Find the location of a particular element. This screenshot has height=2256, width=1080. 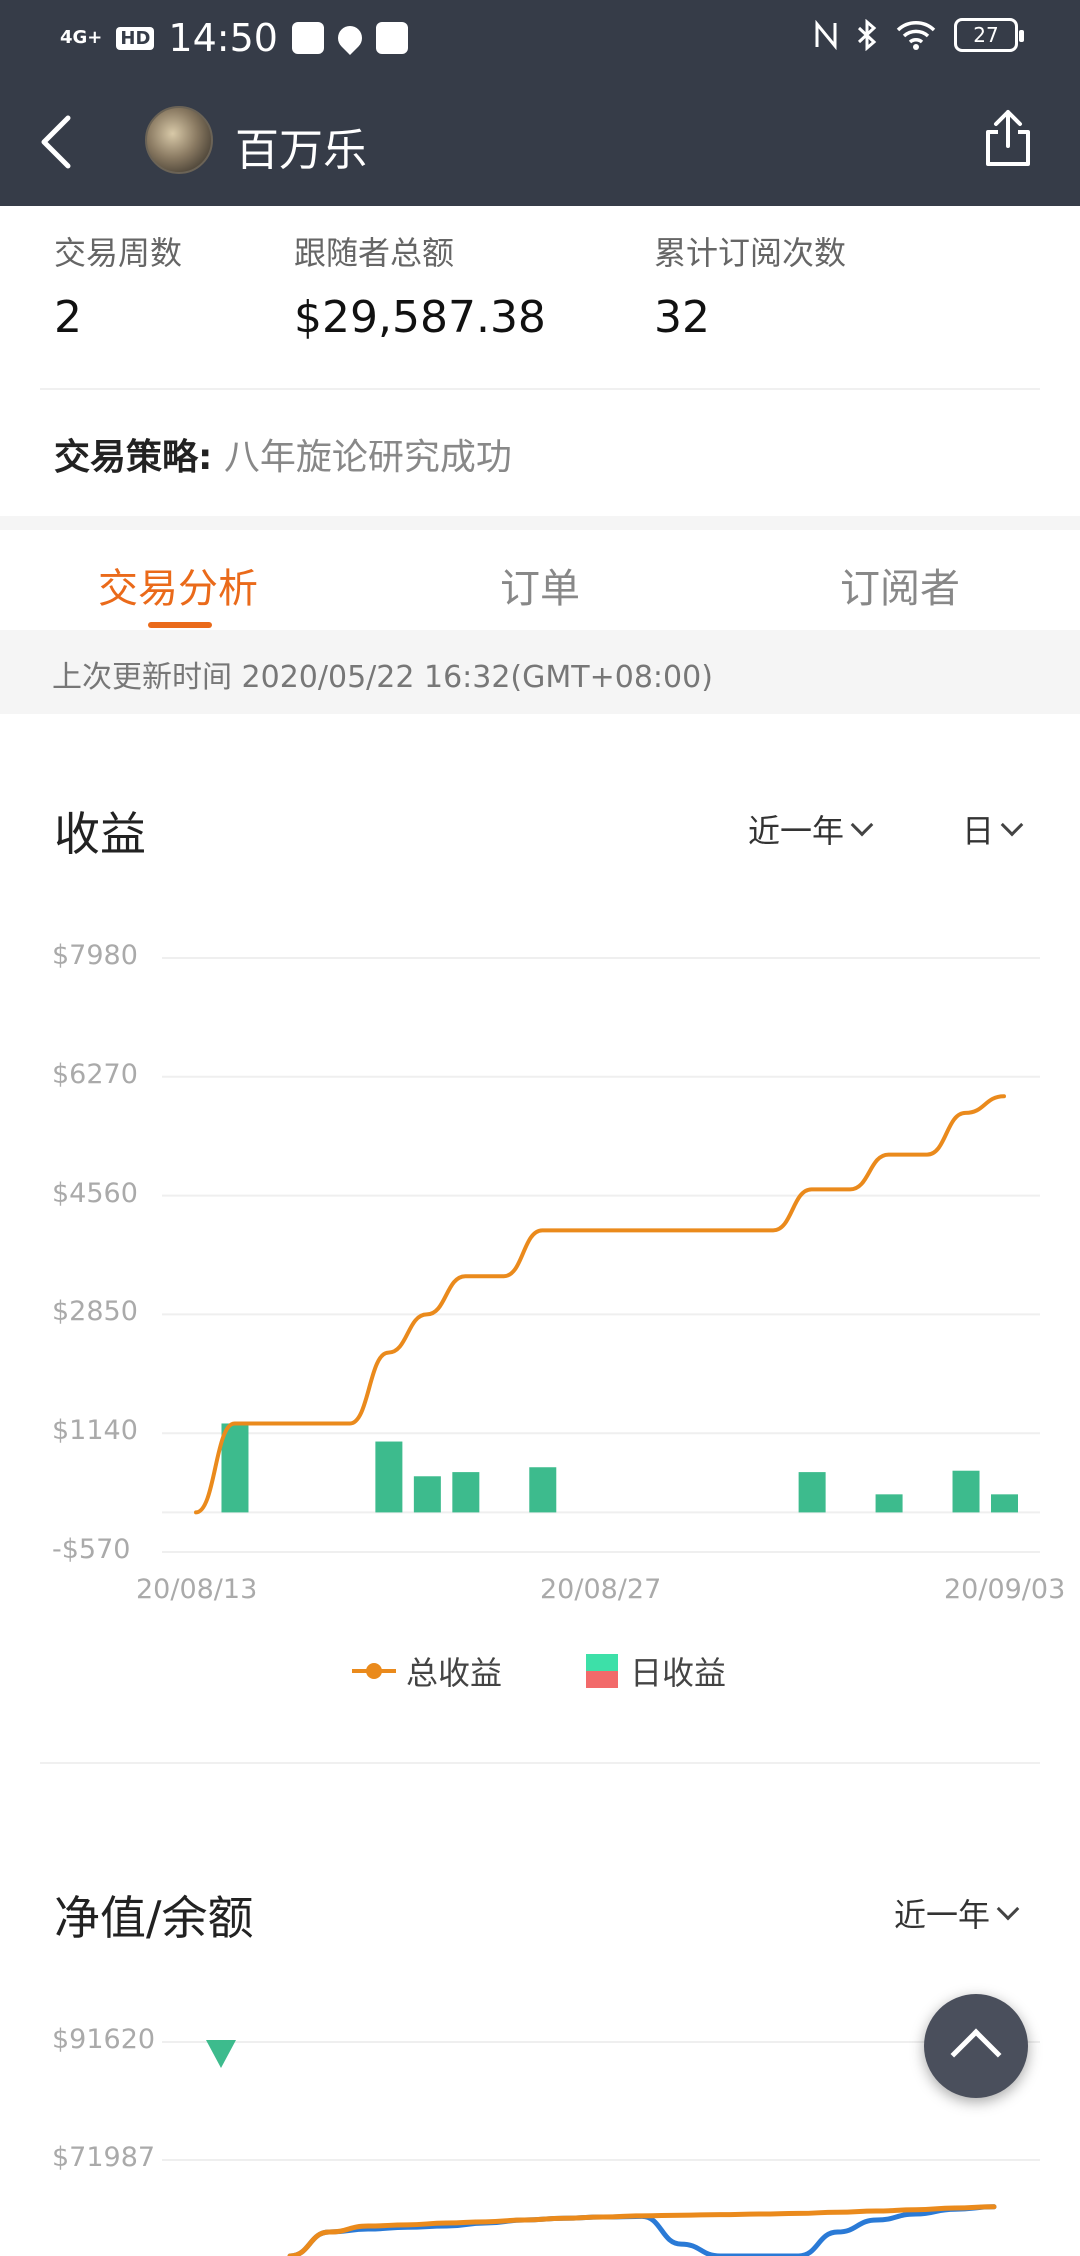

net-value-line is located at coordinates (642, 2230).